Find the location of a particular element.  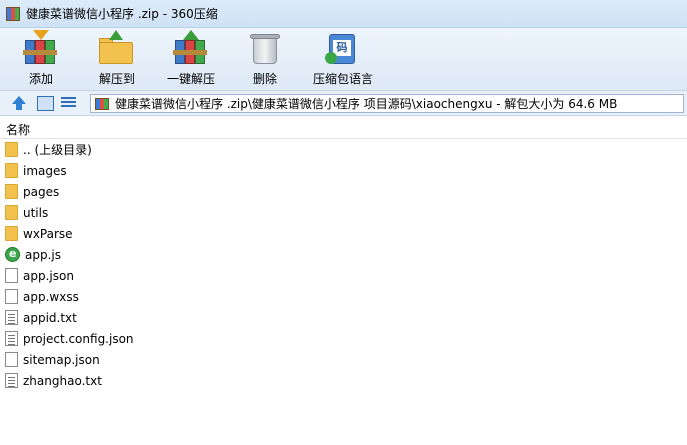

file-row: sitemap.json is located at coordinates (343, 359).